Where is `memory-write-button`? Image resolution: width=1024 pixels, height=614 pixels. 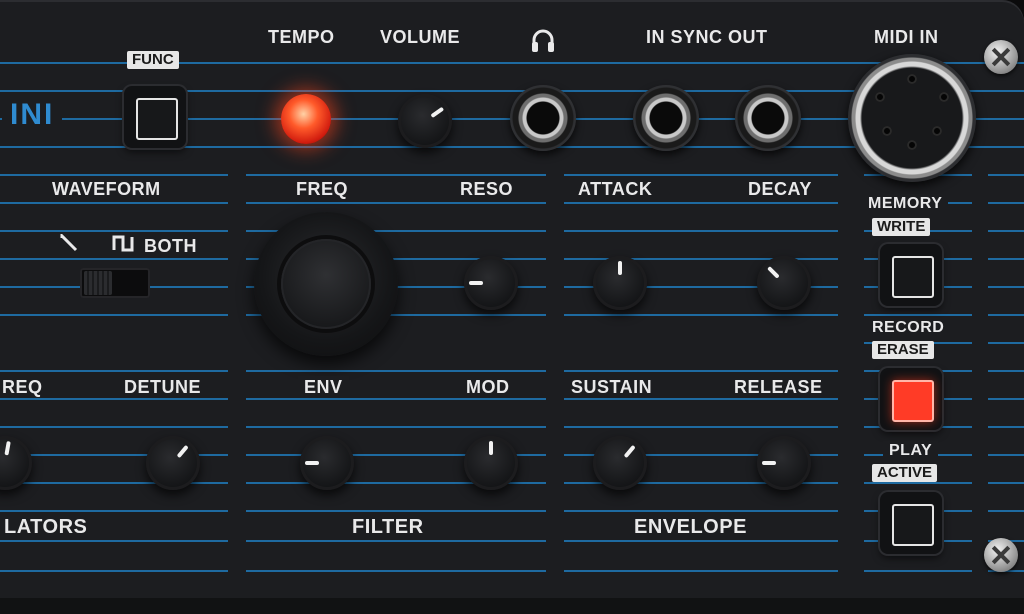
memory-write-button is located at coordinates (911, 275).